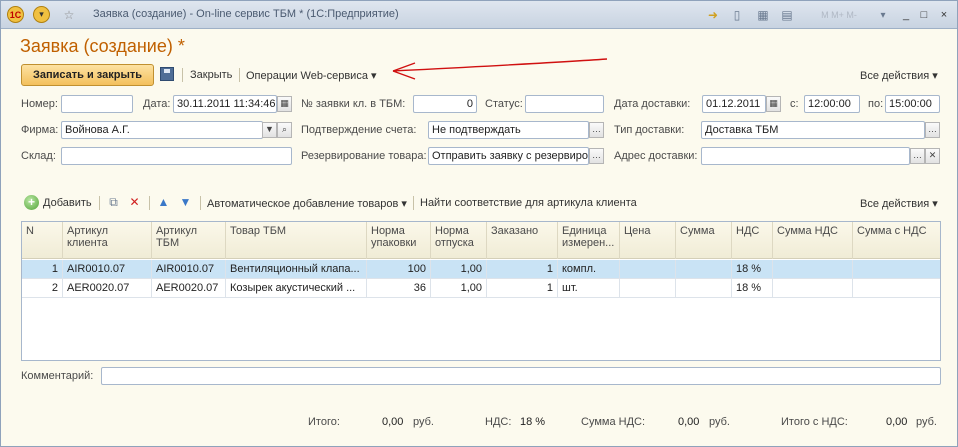  What do you see at coordinates (163, 202) in the screenshot?
I see `move-up-icon: ▲` at bounding box center [163, 202].